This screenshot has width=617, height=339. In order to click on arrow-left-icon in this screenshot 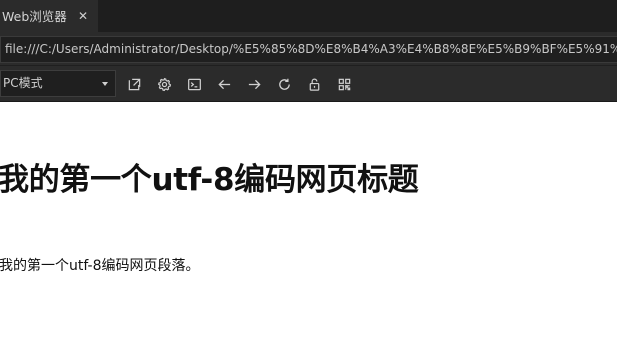, I will do `click(223, 84)`.